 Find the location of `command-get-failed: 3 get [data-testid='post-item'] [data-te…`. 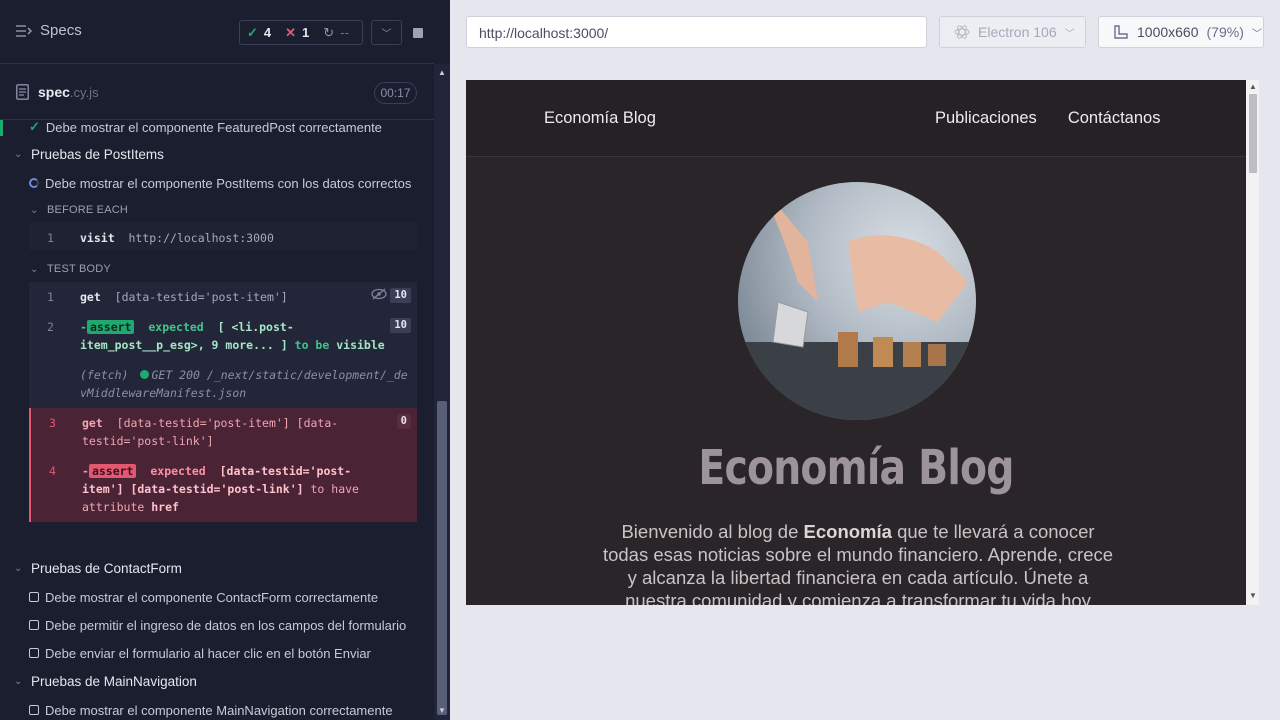

command-get-failed: 3 get [data-testid='post-item'] [data-te… is located at coordinates (223, 432).